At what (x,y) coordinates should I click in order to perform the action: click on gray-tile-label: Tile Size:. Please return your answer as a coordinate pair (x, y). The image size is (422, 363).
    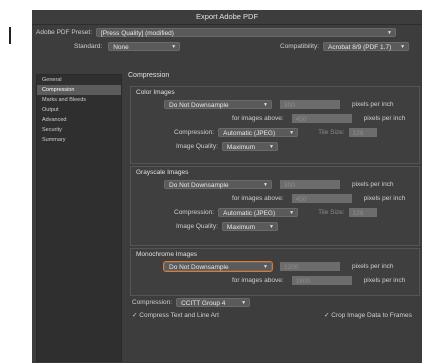
    Looking at the image, I should click on (331, 212).